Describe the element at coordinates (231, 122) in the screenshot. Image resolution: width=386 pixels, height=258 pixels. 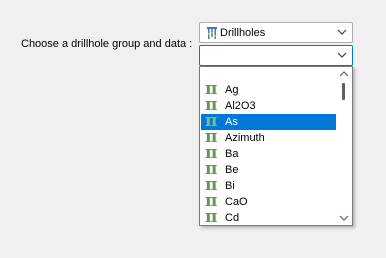
I see `list-item-label: As` at that location.